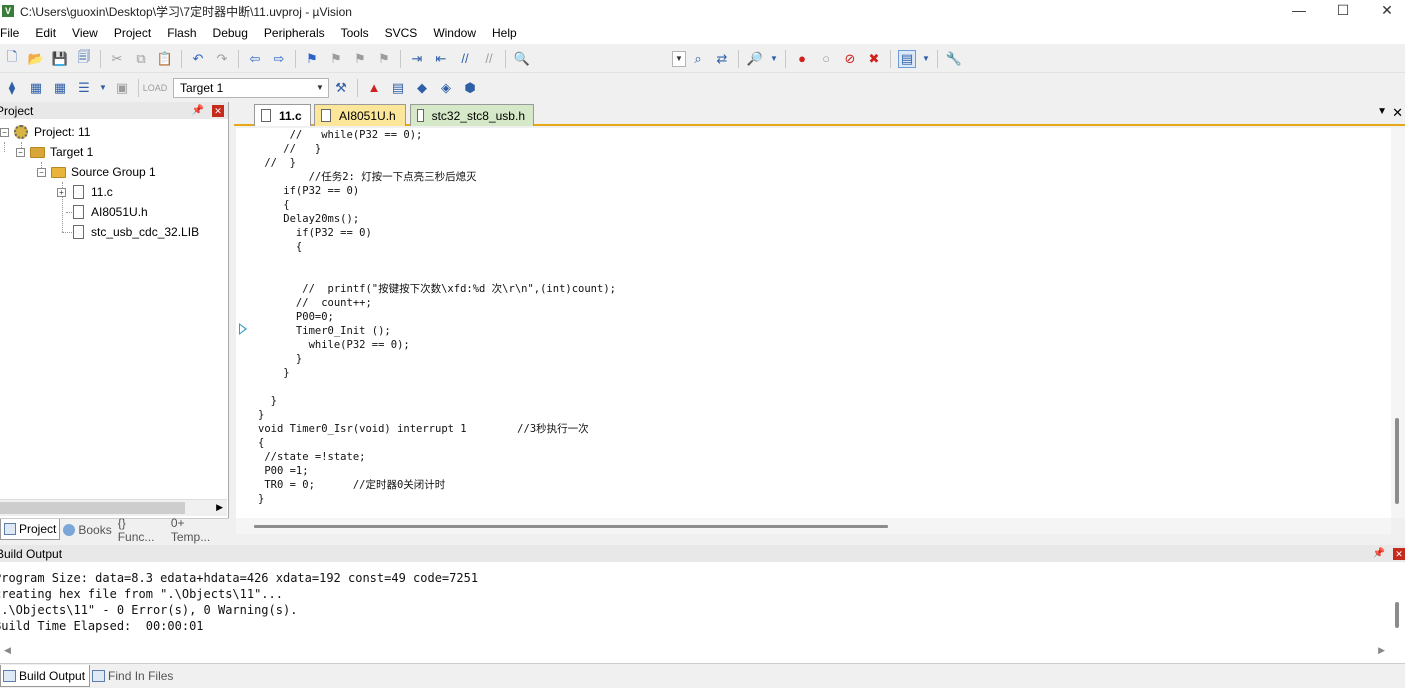  I want to click on bookmark-icon: ⚑, so click(312, 59).